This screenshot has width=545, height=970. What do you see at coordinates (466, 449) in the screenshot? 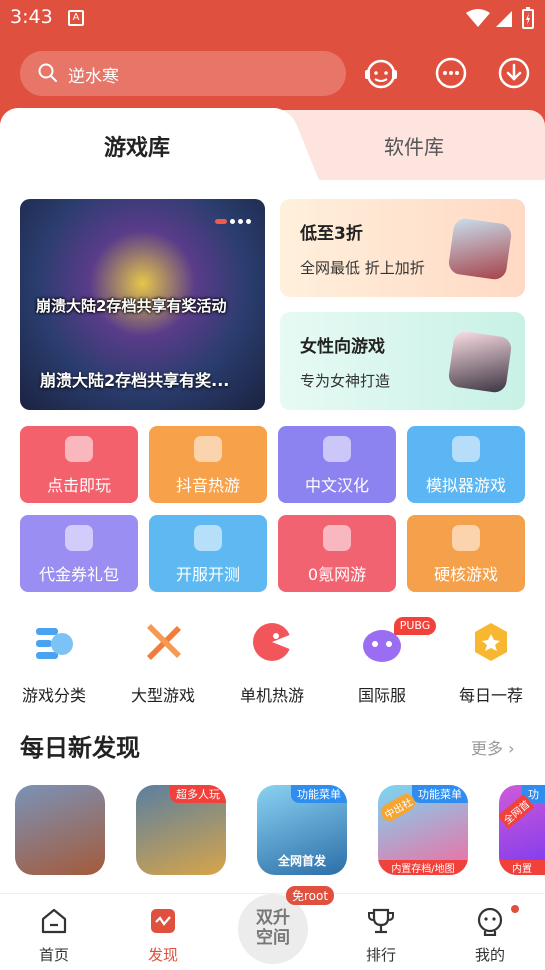
I see `gamepad-icon` at bounding box center [466, 449].